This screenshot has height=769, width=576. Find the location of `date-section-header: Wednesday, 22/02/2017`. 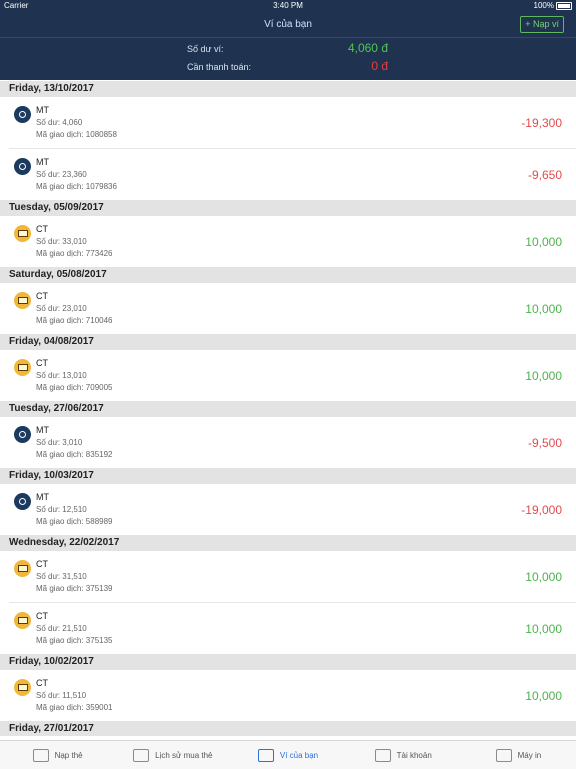

date-section-header: Wednesday, 22/02/2017 is located at coordinates (288, 543).